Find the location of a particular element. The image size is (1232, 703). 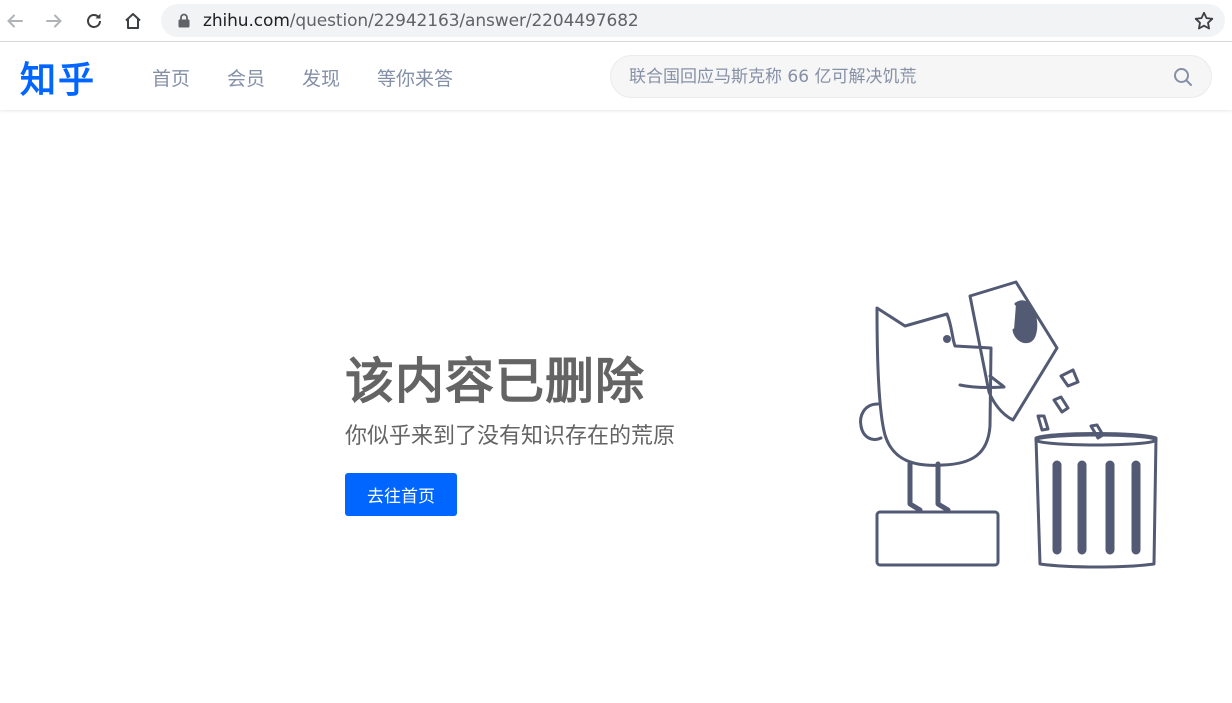

forward-button is located at coordinates (54, 21).